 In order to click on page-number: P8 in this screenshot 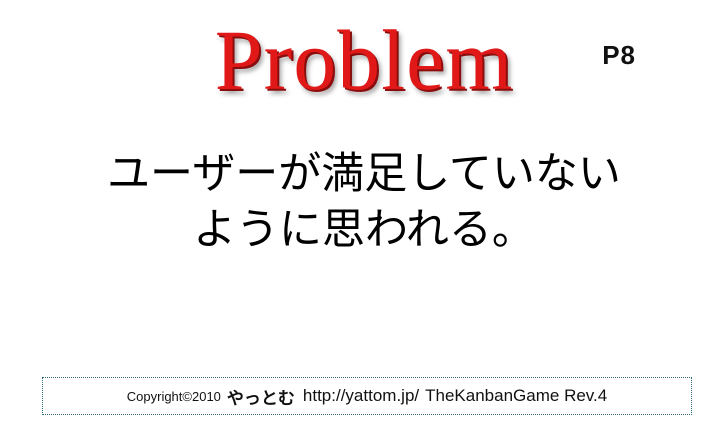, I will do `click(619, 55)`.